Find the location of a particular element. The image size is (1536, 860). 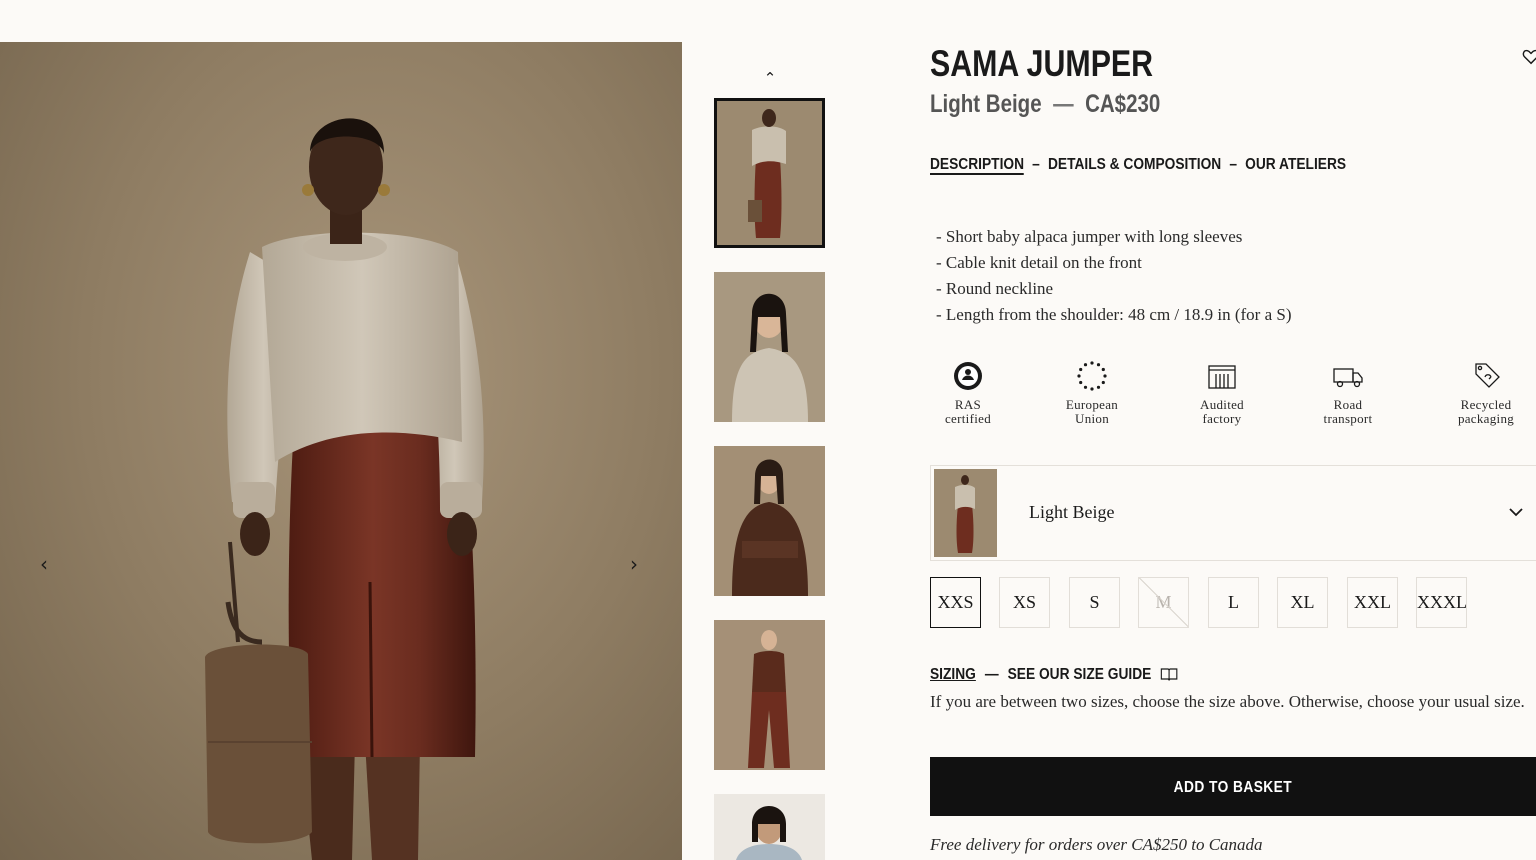

size-button-xxl: XXL is located at coordinates (1372, 602).